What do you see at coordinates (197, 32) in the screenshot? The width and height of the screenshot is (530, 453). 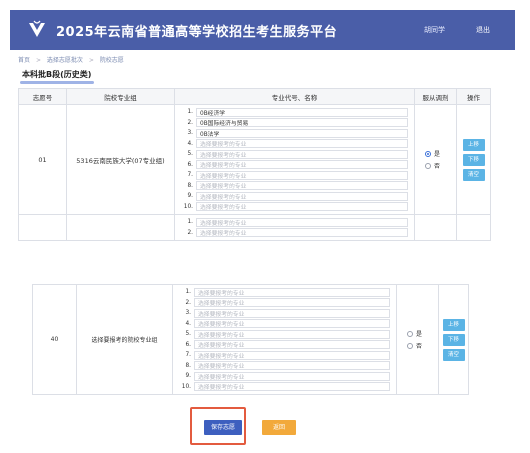 I see `site-title: 2025年云南省普通高等学校招生考生服务平台` at bounding box center [197, 32].